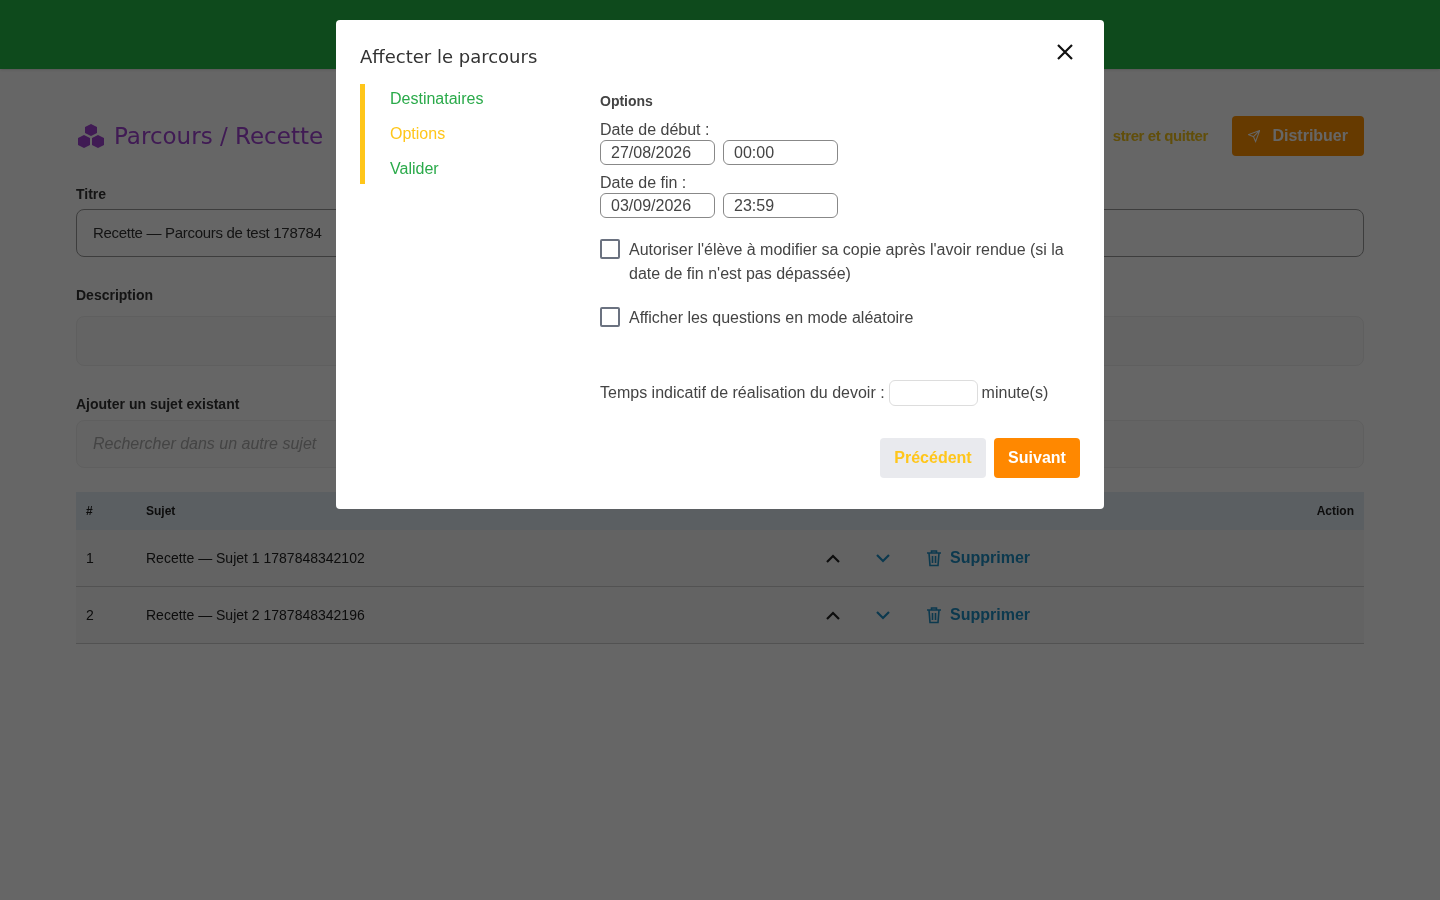 Image resolution: width=1440 pixels, height=900 pixels. Describe the element at coordinates (219, 136) in the screenshot. I see `page-title: Parcours / Recette` at that location.